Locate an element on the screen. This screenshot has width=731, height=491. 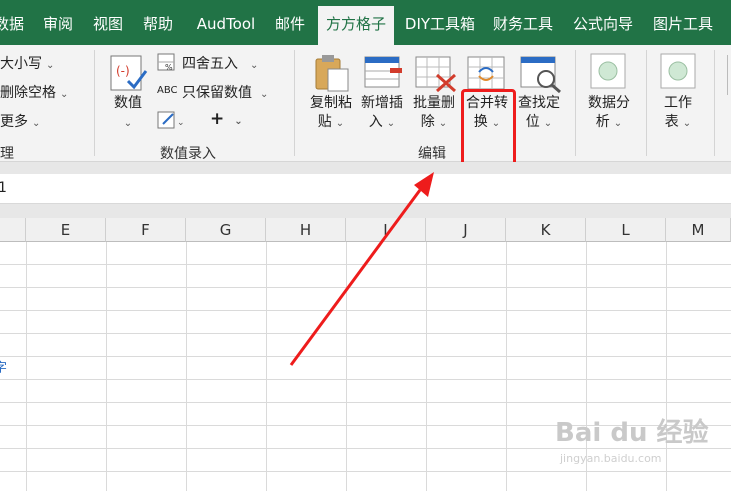
baidu-watermark: Bai du 经验 is located at coordinates (632, 433).